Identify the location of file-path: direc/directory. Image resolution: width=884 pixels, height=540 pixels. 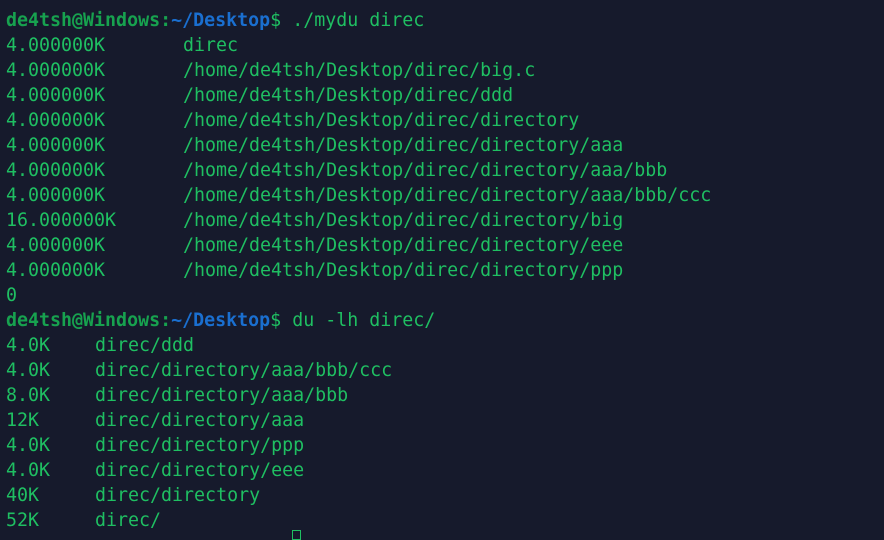
(178, 495).